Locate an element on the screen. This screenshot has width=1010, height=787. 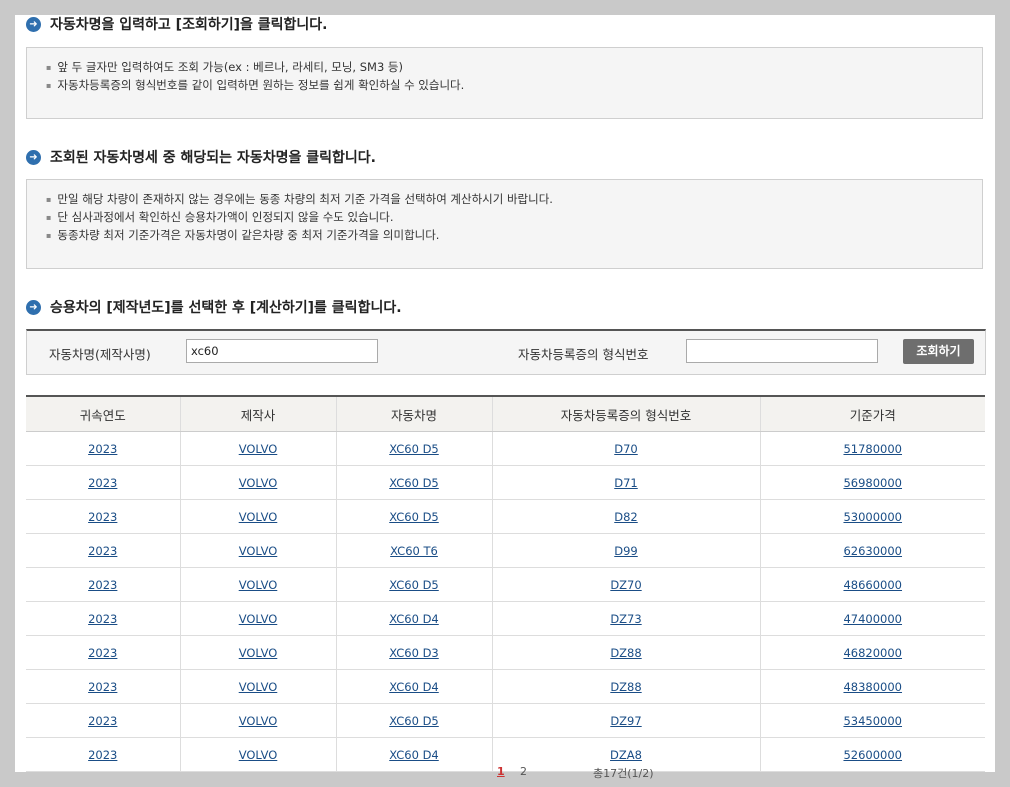
price-link: 46820000 is located at coordinates (872, 653).